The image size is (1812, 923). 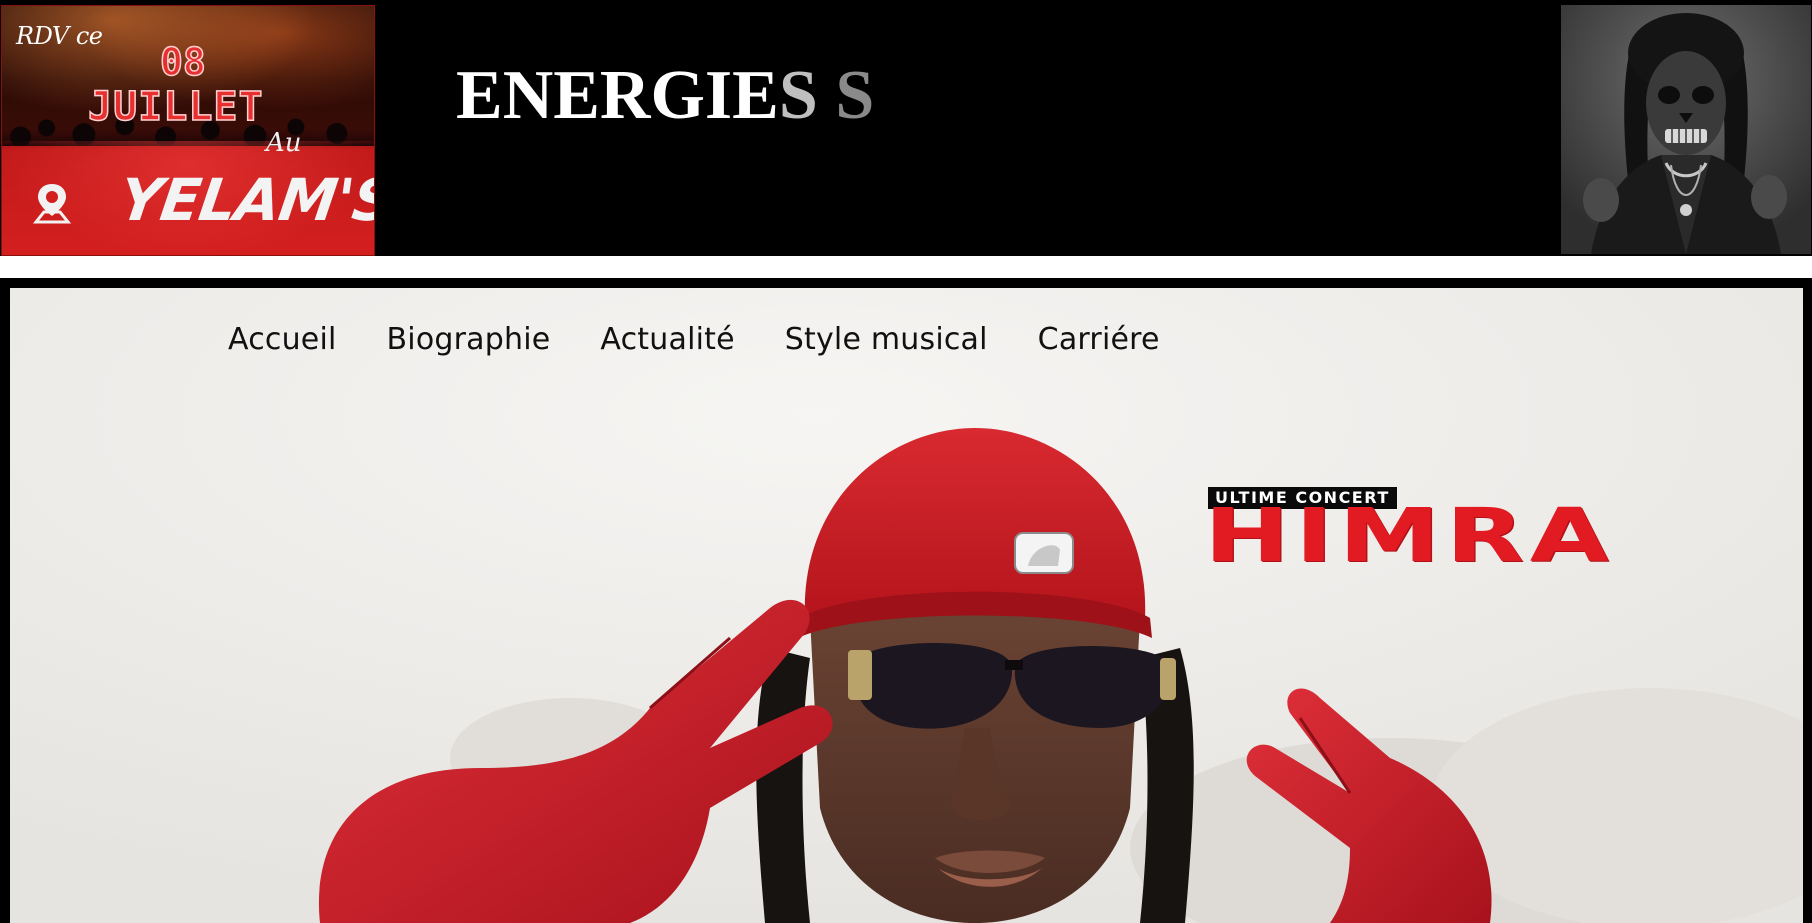 What do you see at coordinates (59, 36) in the screenshot?
I see `promo-intro-text: RDV ce` at bounding box center [59, 36].